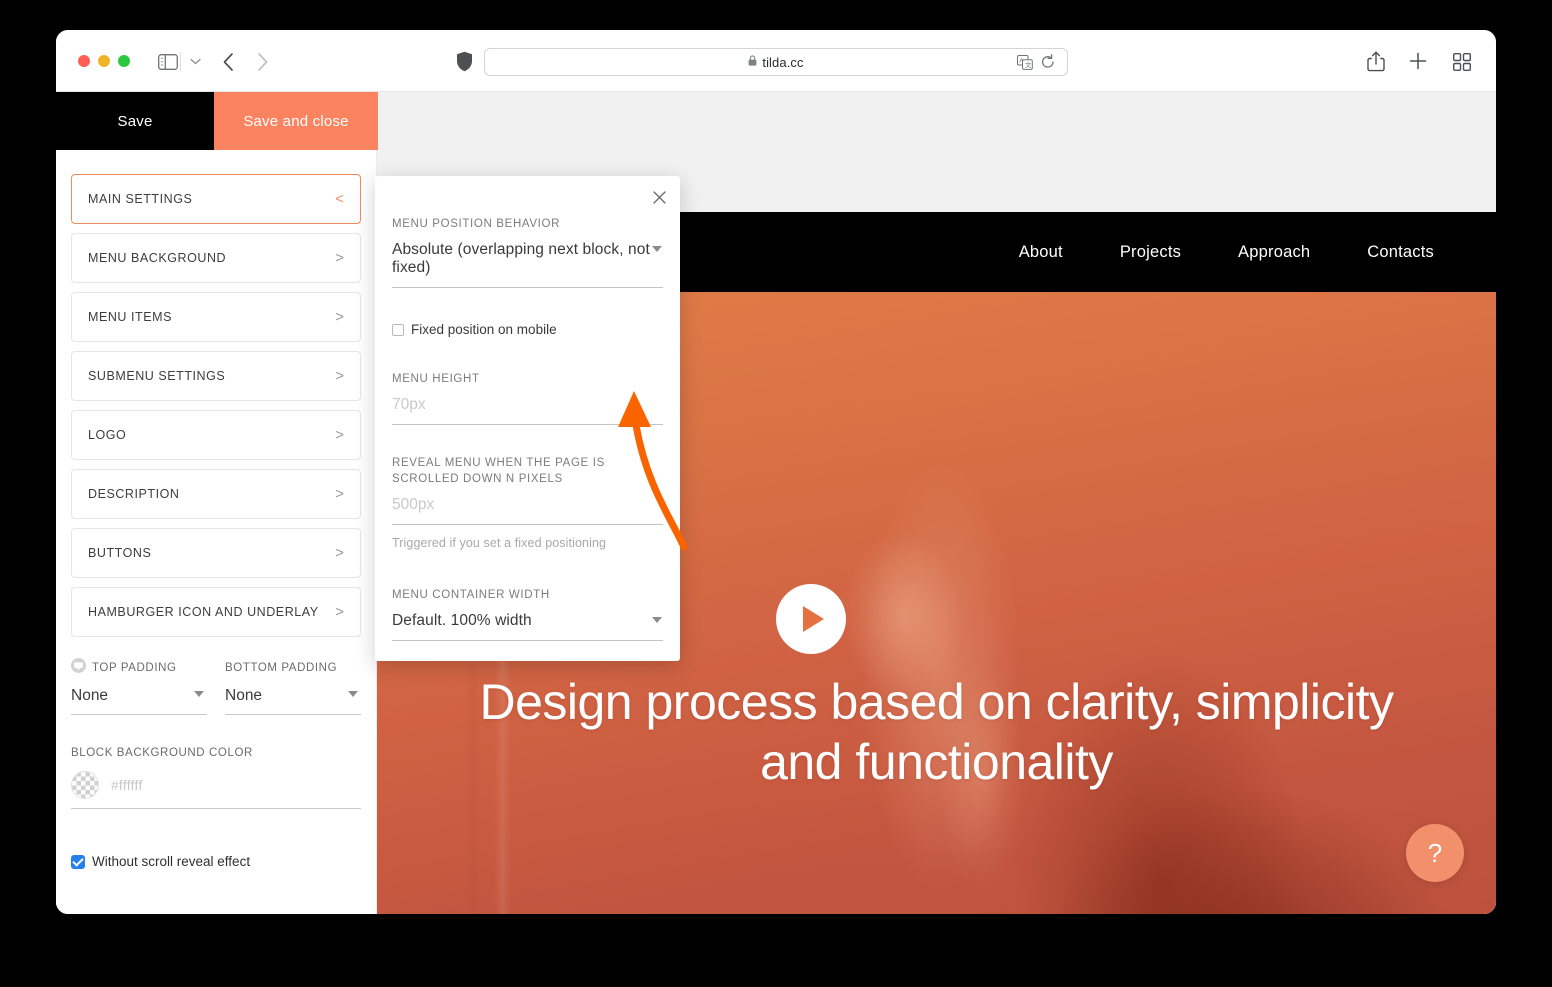 The width and height of the screenshot is (1552, 987). What do you see at coordinates (1274, 252) in the screenshot?
I see `nav-link-approach: Approach` at bounding box center [1274, 252].